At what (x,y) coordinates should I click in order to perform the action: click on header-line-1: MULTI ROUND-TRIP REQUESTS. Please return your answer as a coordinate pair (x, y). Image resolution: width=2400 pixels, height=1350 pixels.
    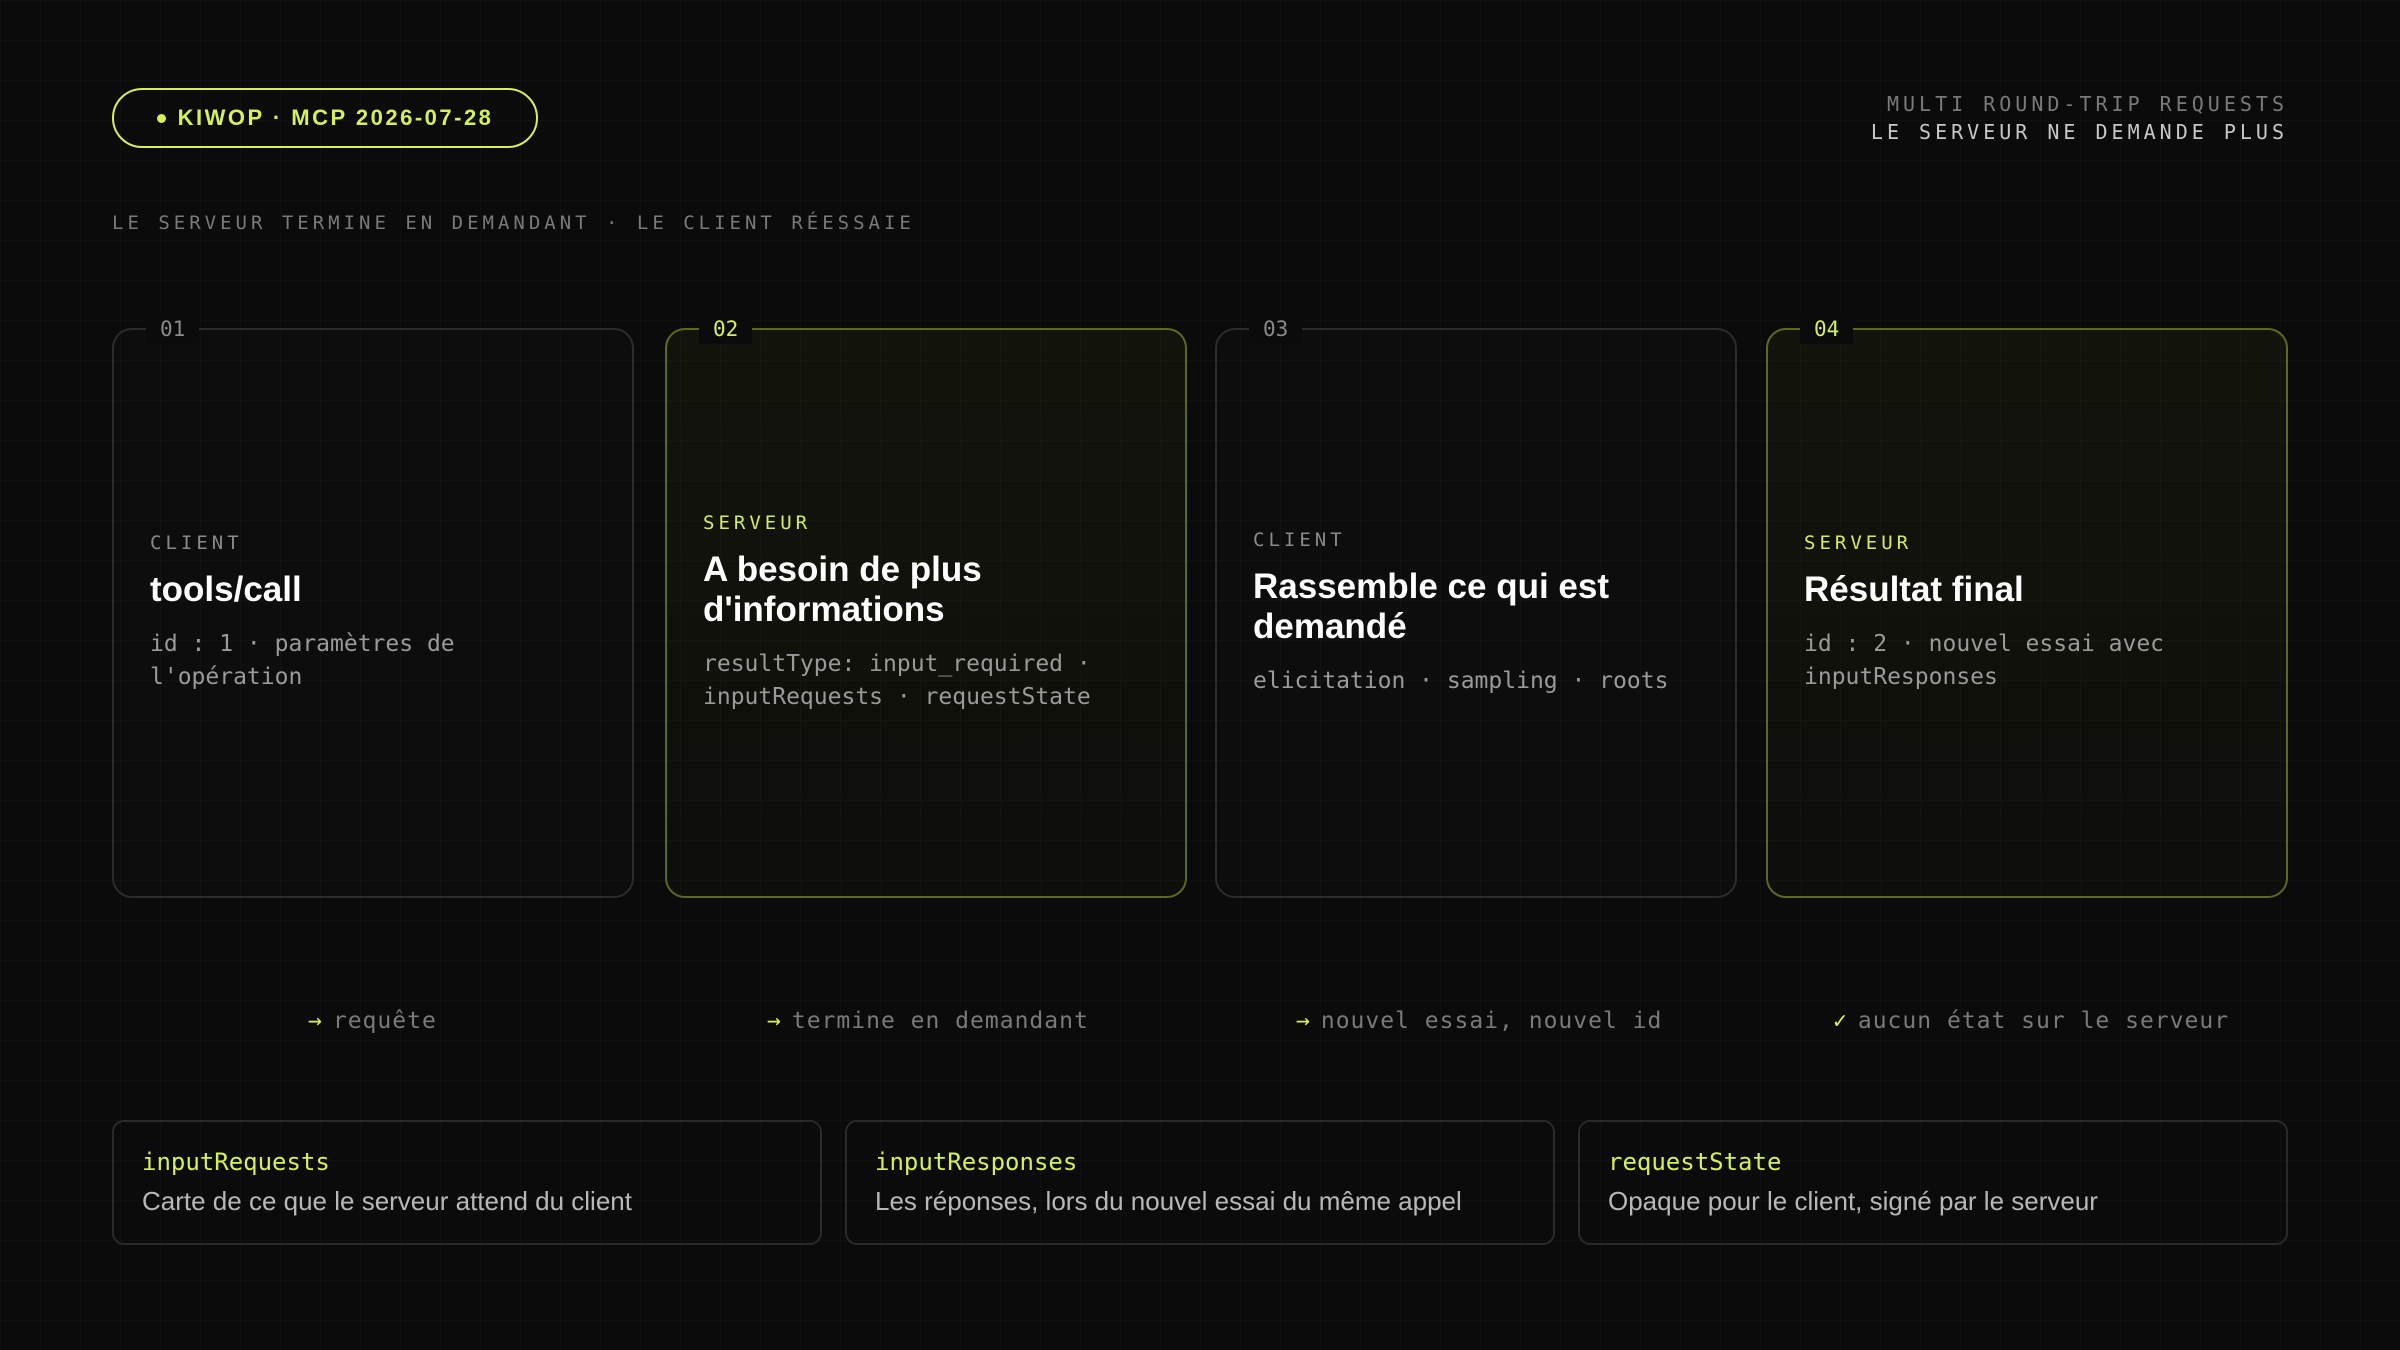
    Looking at the image, I should click on (2087, 104).